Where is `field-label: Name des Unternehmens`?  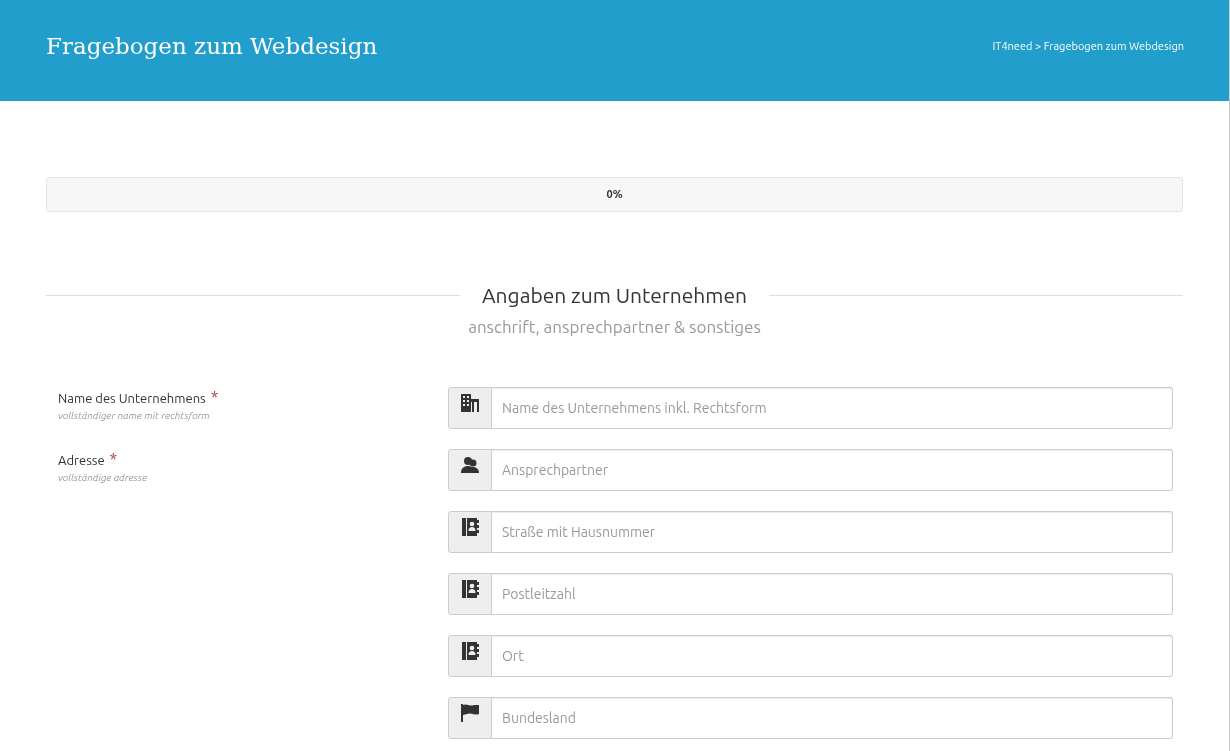 field-label: Name des Unternehmens is located at coordinates (132, 398).